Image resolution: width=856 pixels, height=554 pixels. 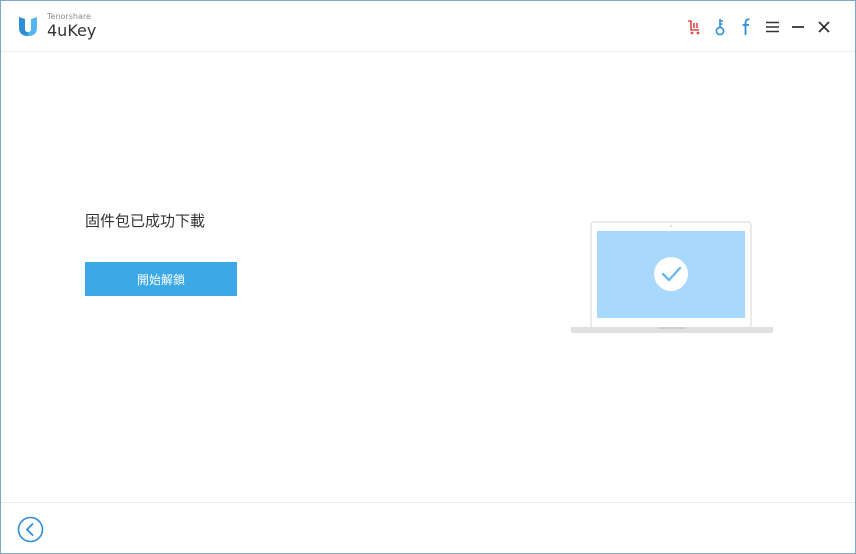 I want to click on key-button, so click(x=720, y=27).